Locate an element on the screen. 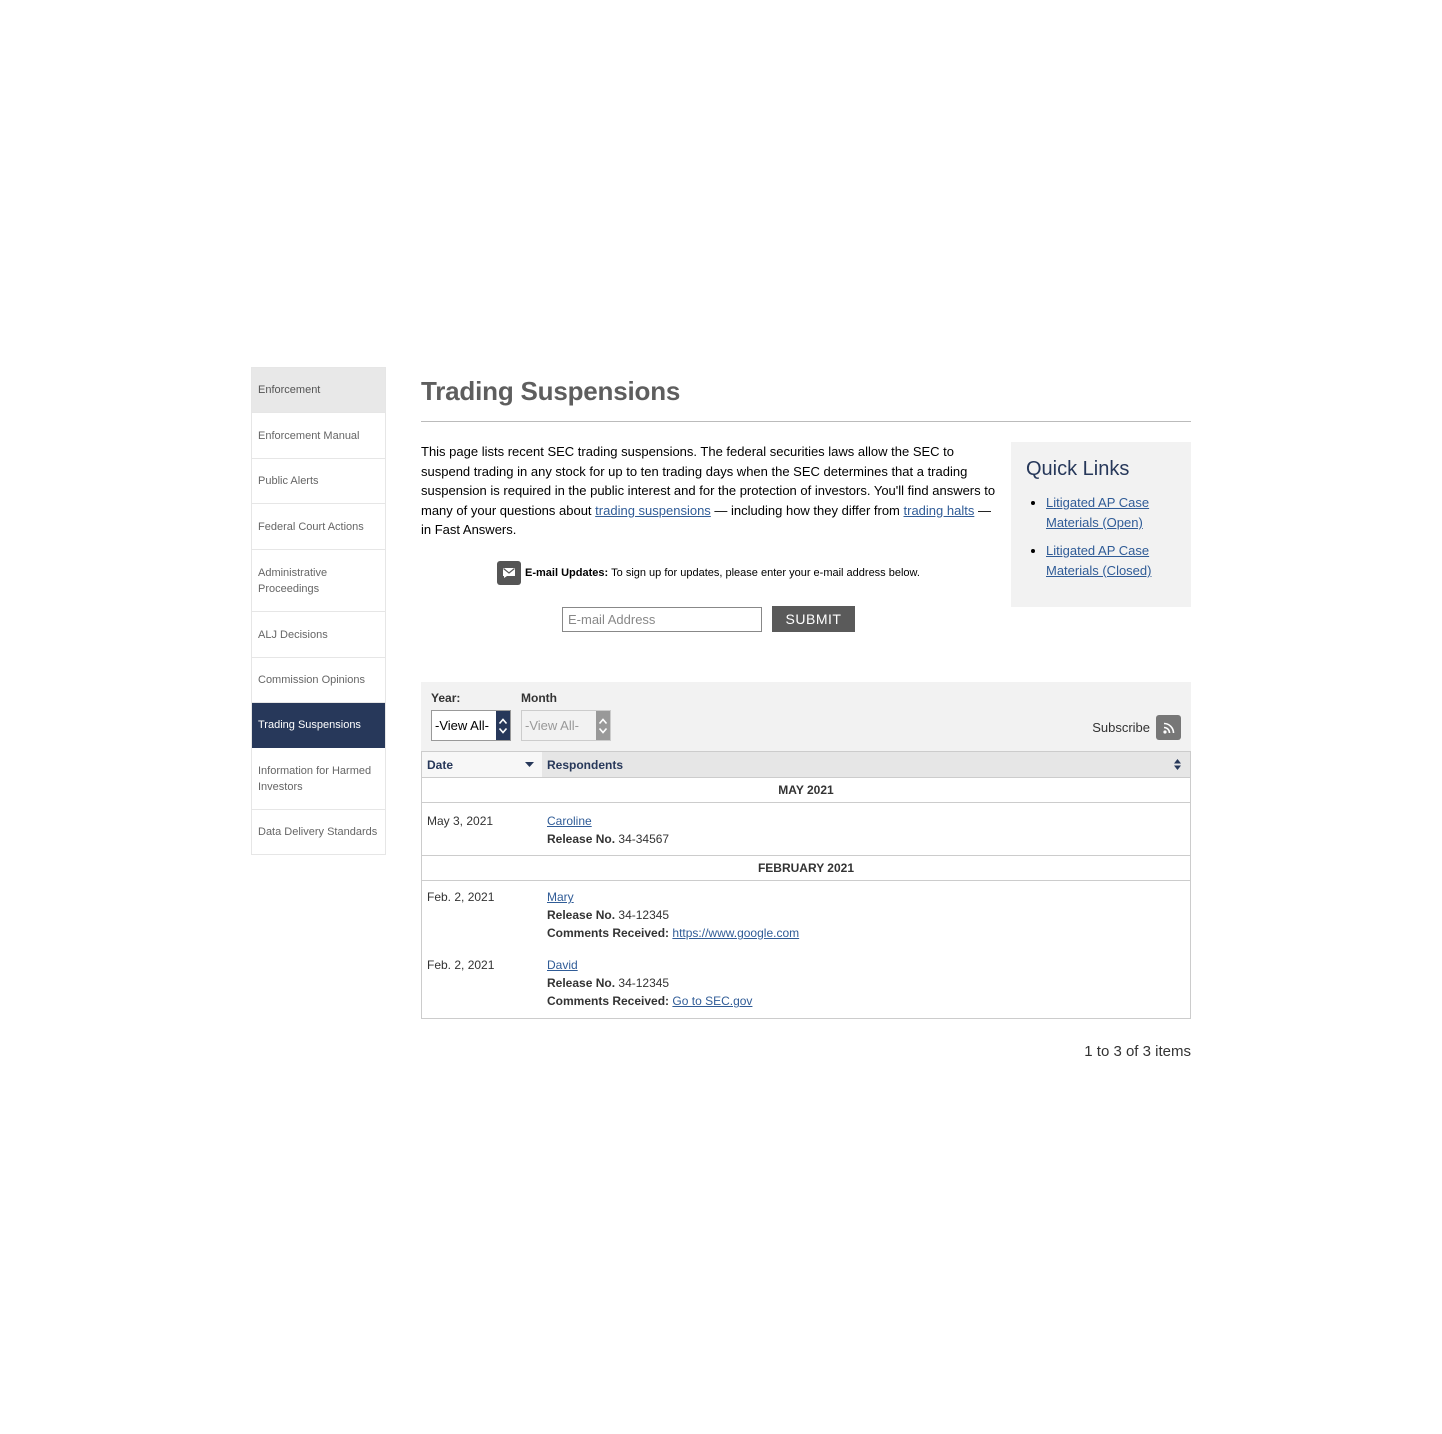 This screenshot has width=1442, height=1434. sidebar-item-public-alerts: Public Alerts is located at coordinates (318, 481).